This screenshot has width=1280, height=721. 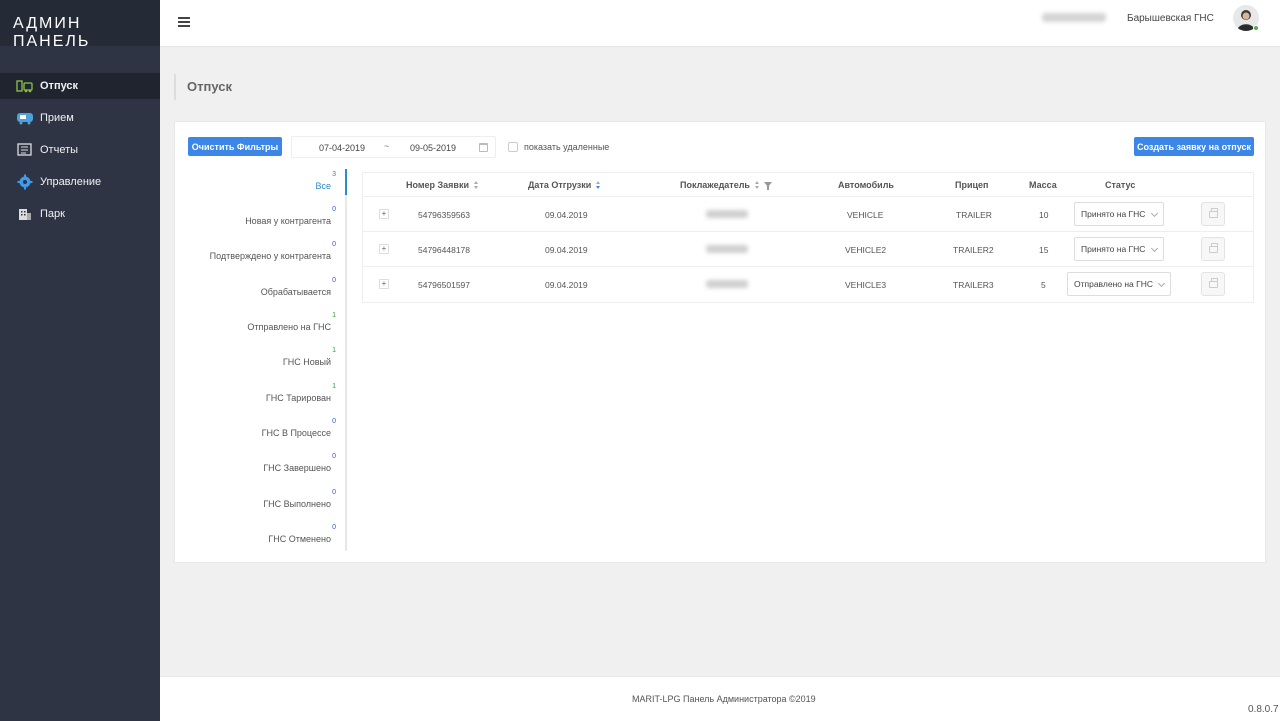 I want to click on sidebar-item-otchety: Отчеты, so click(x=80, y=150).